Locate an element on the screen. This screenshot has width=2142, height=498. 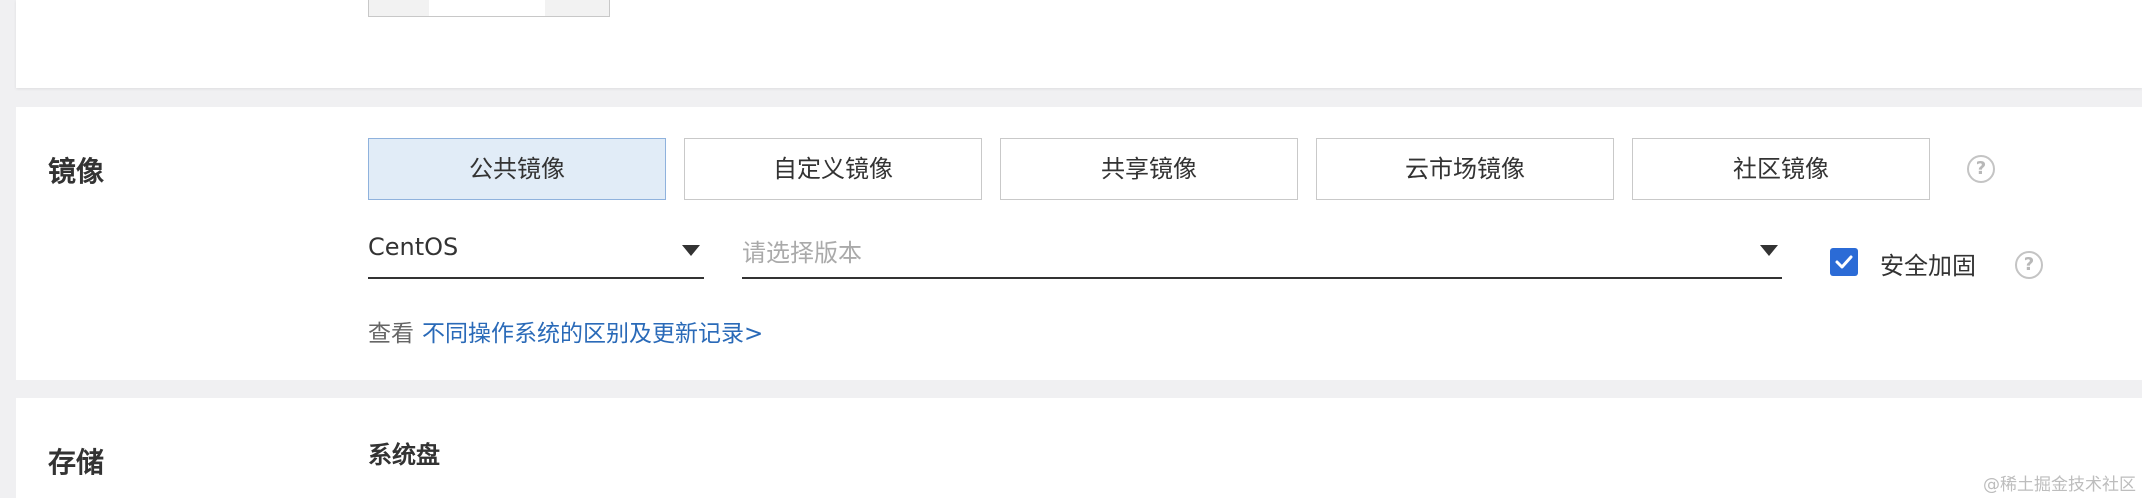
os-select: CentOS is located at coordinates (536, 251).